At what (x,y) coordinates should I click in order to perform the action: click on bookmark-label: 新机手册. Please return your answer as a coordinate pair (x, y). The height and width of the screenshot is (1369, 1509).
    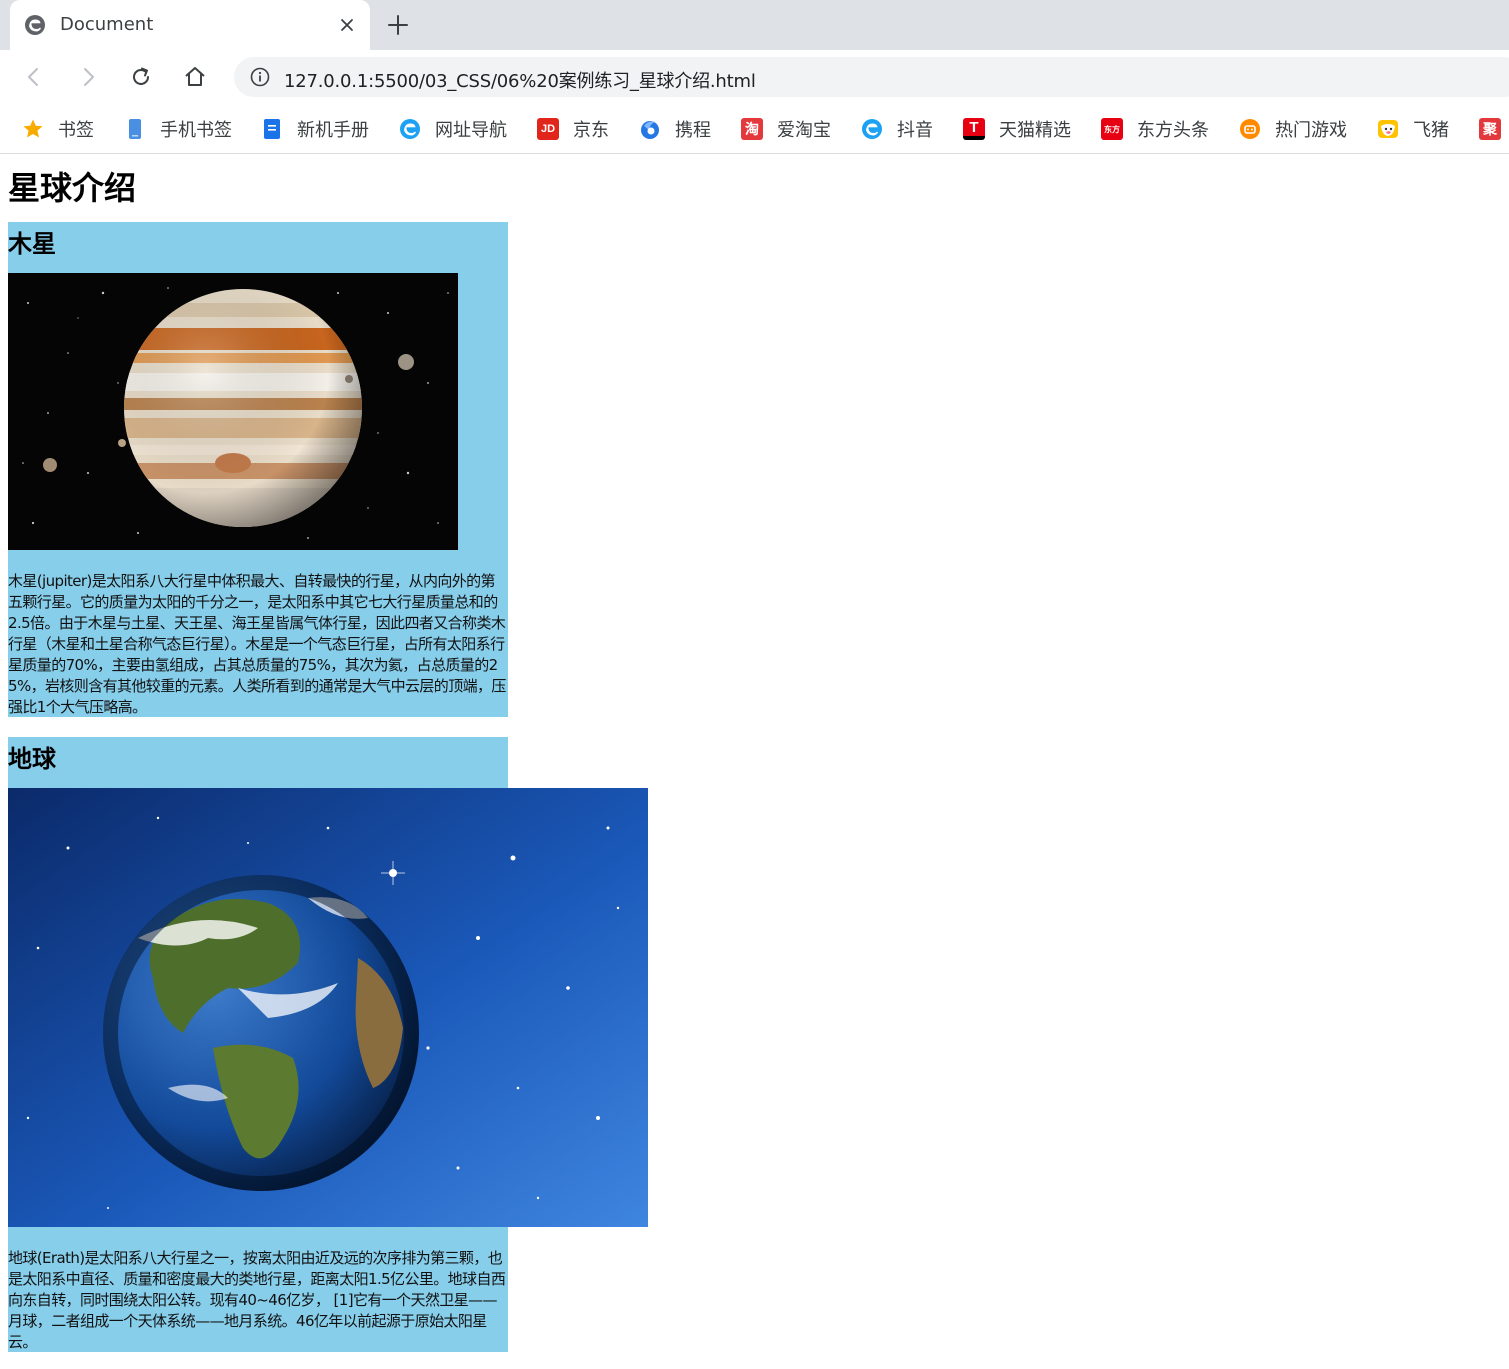
    Looking at the image, I should click on (333, 130).